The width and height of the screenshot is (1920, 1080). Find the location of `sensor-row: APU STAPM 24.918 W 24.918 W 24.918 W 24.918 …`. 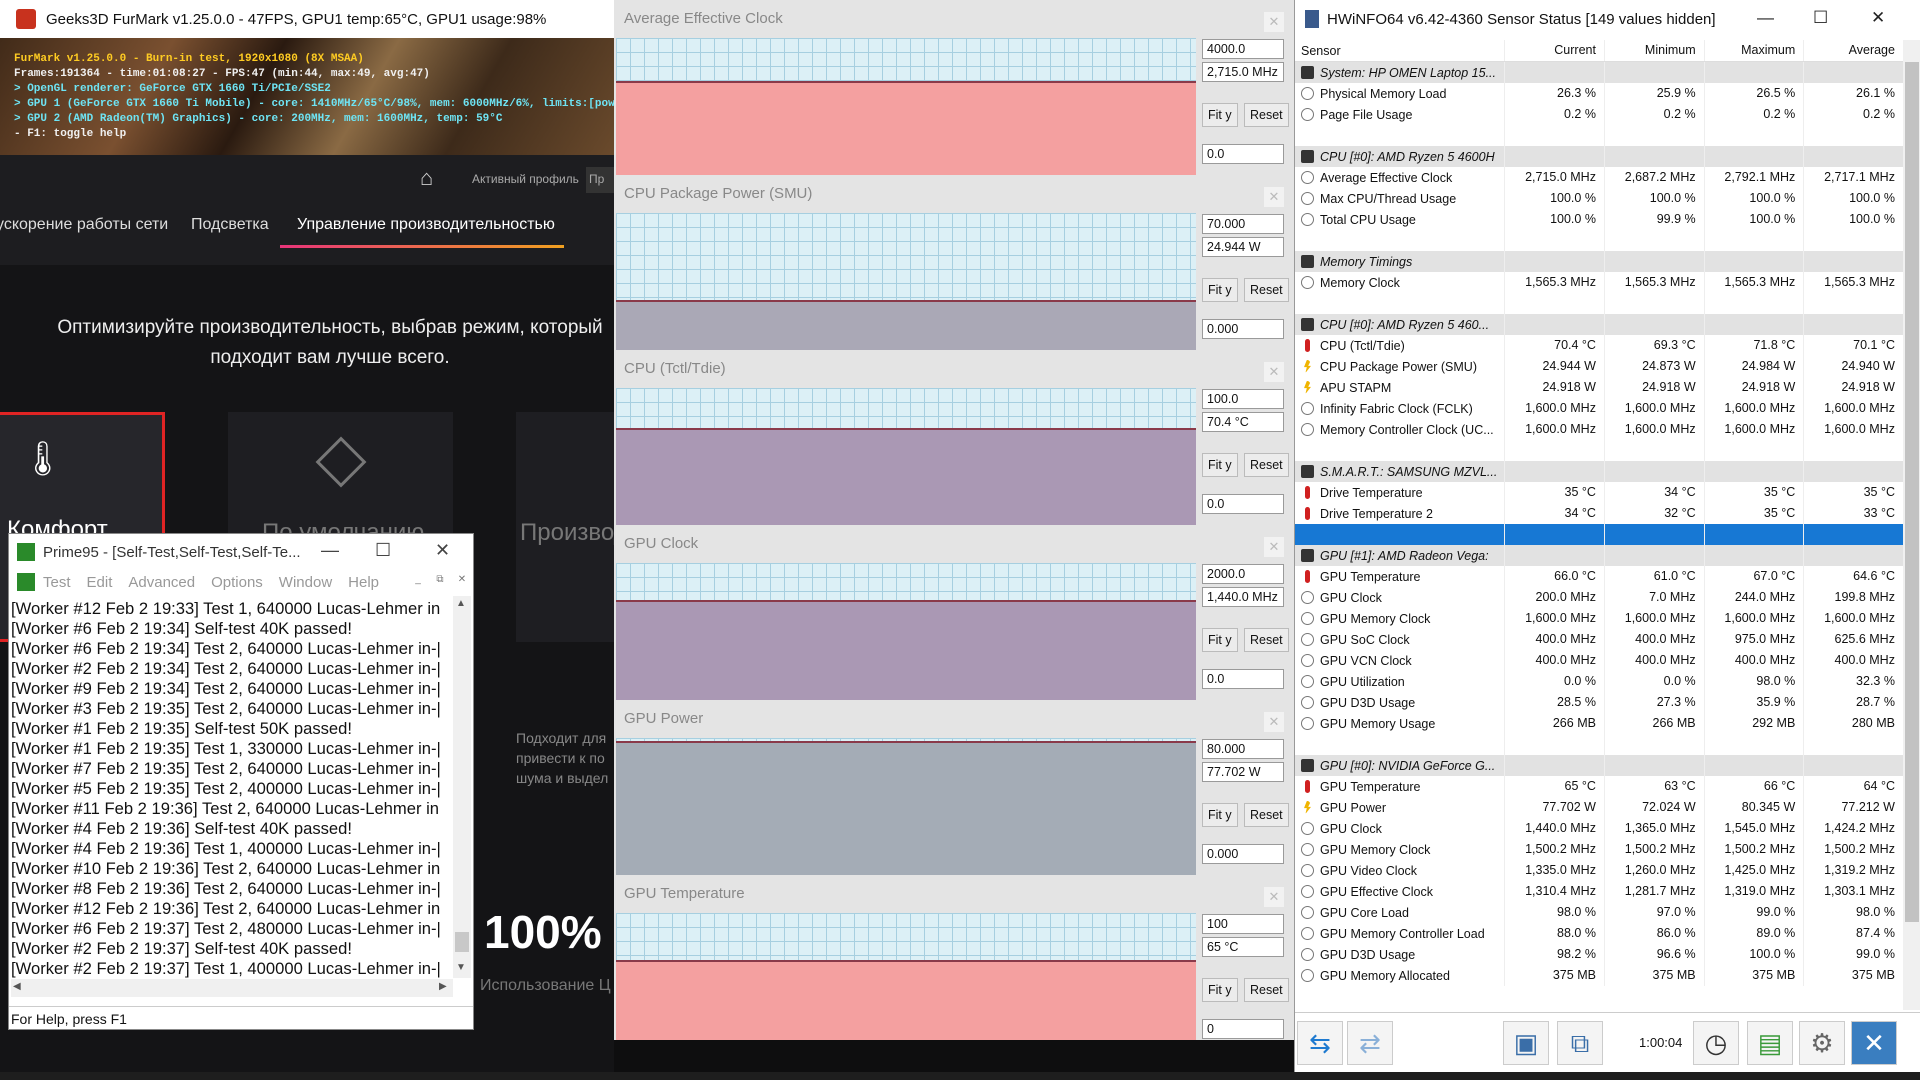

sensor-row: APU STAPM 24.918 W 24.918 W 24.918 W 24.918 … is located at coordinates (1599, 387).